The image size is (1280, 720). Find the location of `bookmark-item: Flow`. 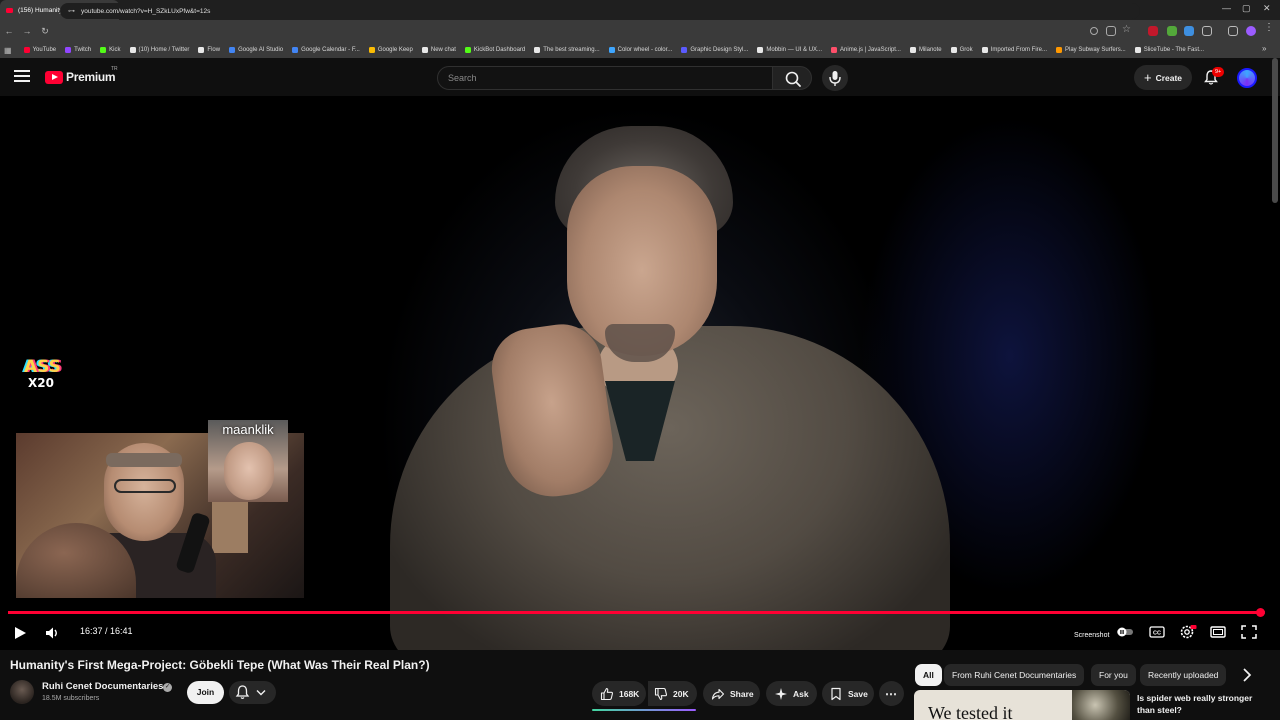

bookmark-item: Flow is located at coordinates (209, 50).